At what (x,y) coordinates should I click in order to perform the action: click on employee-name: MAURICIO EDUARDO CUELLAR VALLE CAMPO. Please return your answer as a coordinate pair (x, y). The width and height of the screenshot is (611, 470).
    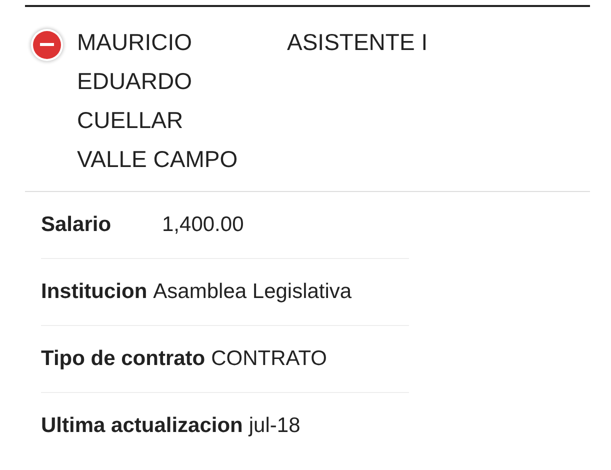
    Looking at the image, I should click on (158, 101).